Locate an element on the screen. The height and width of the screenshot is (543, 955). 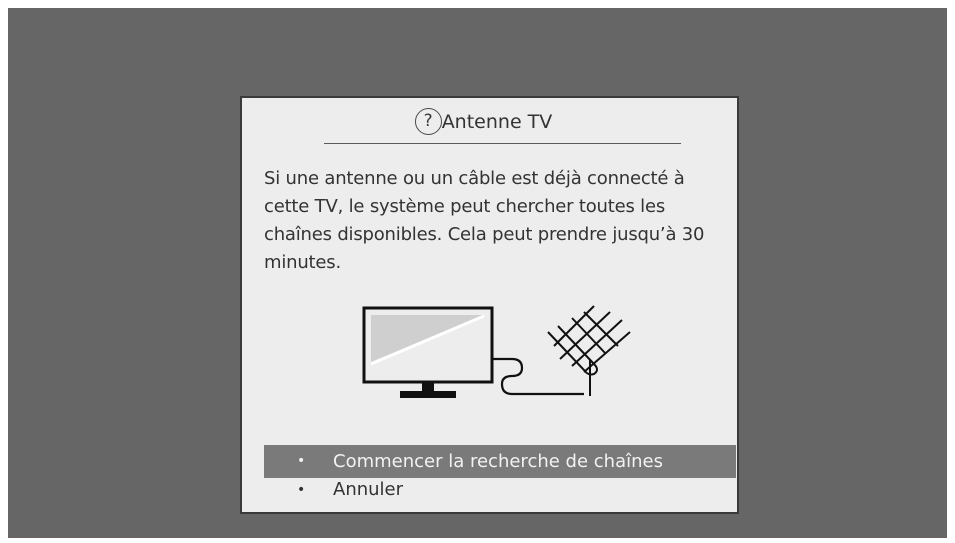
start-channel-scan-label: Commencer la recherche de chaînes is located at coordinates (498, 461).